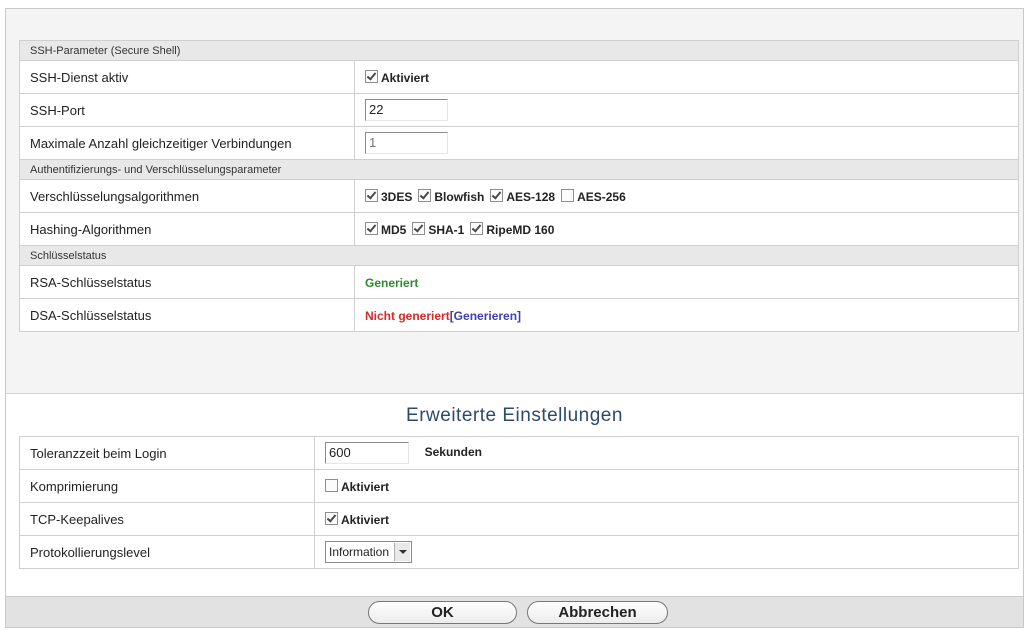 Image resolution: width=1034 pixels, height=637 pixels. I want to click on ssh-service-cell: Aktiviert, so click(686, 77).